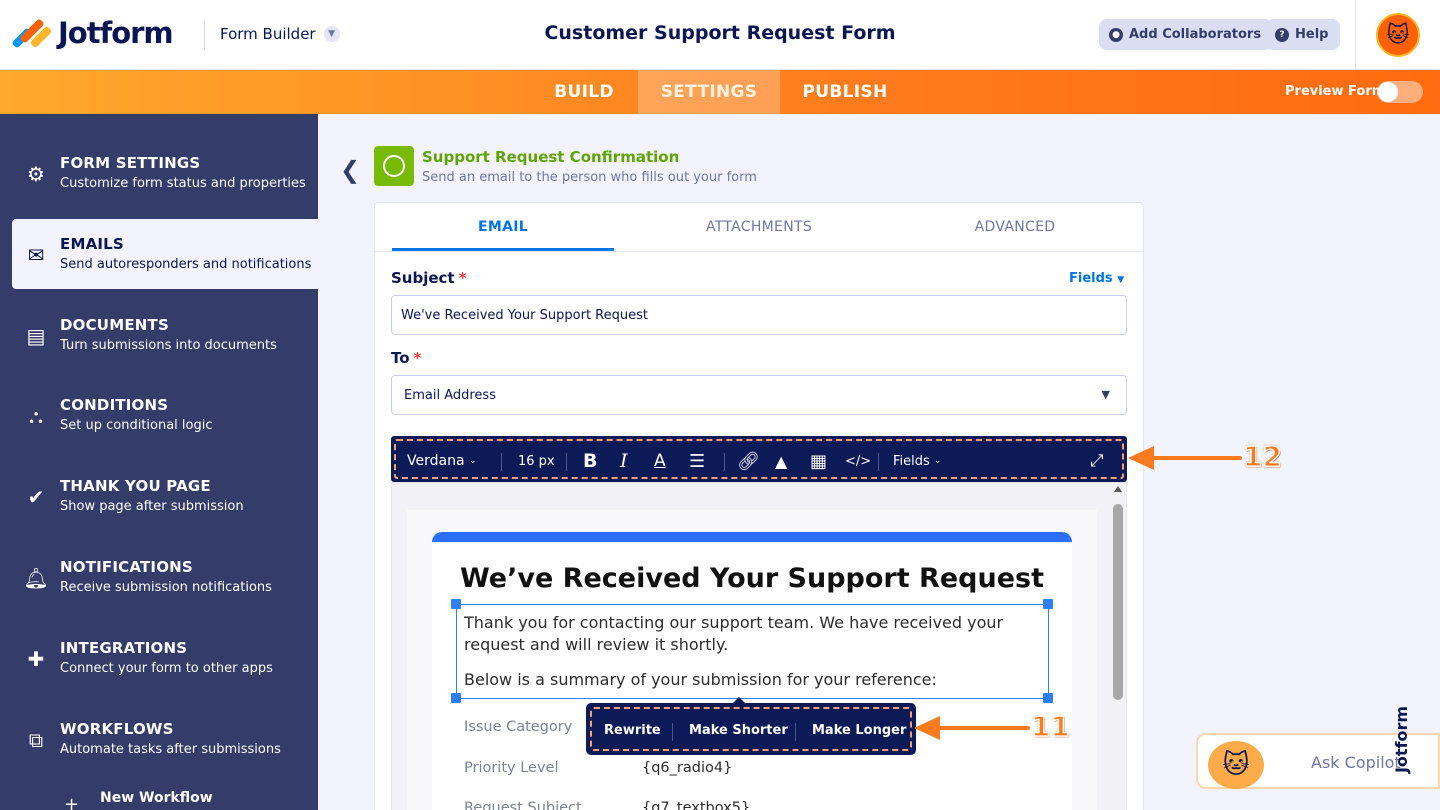 The width and height of the screenshot is (1440, 810). I want to click on fields-dropdown: Fields ▼, so click(1096, 278).